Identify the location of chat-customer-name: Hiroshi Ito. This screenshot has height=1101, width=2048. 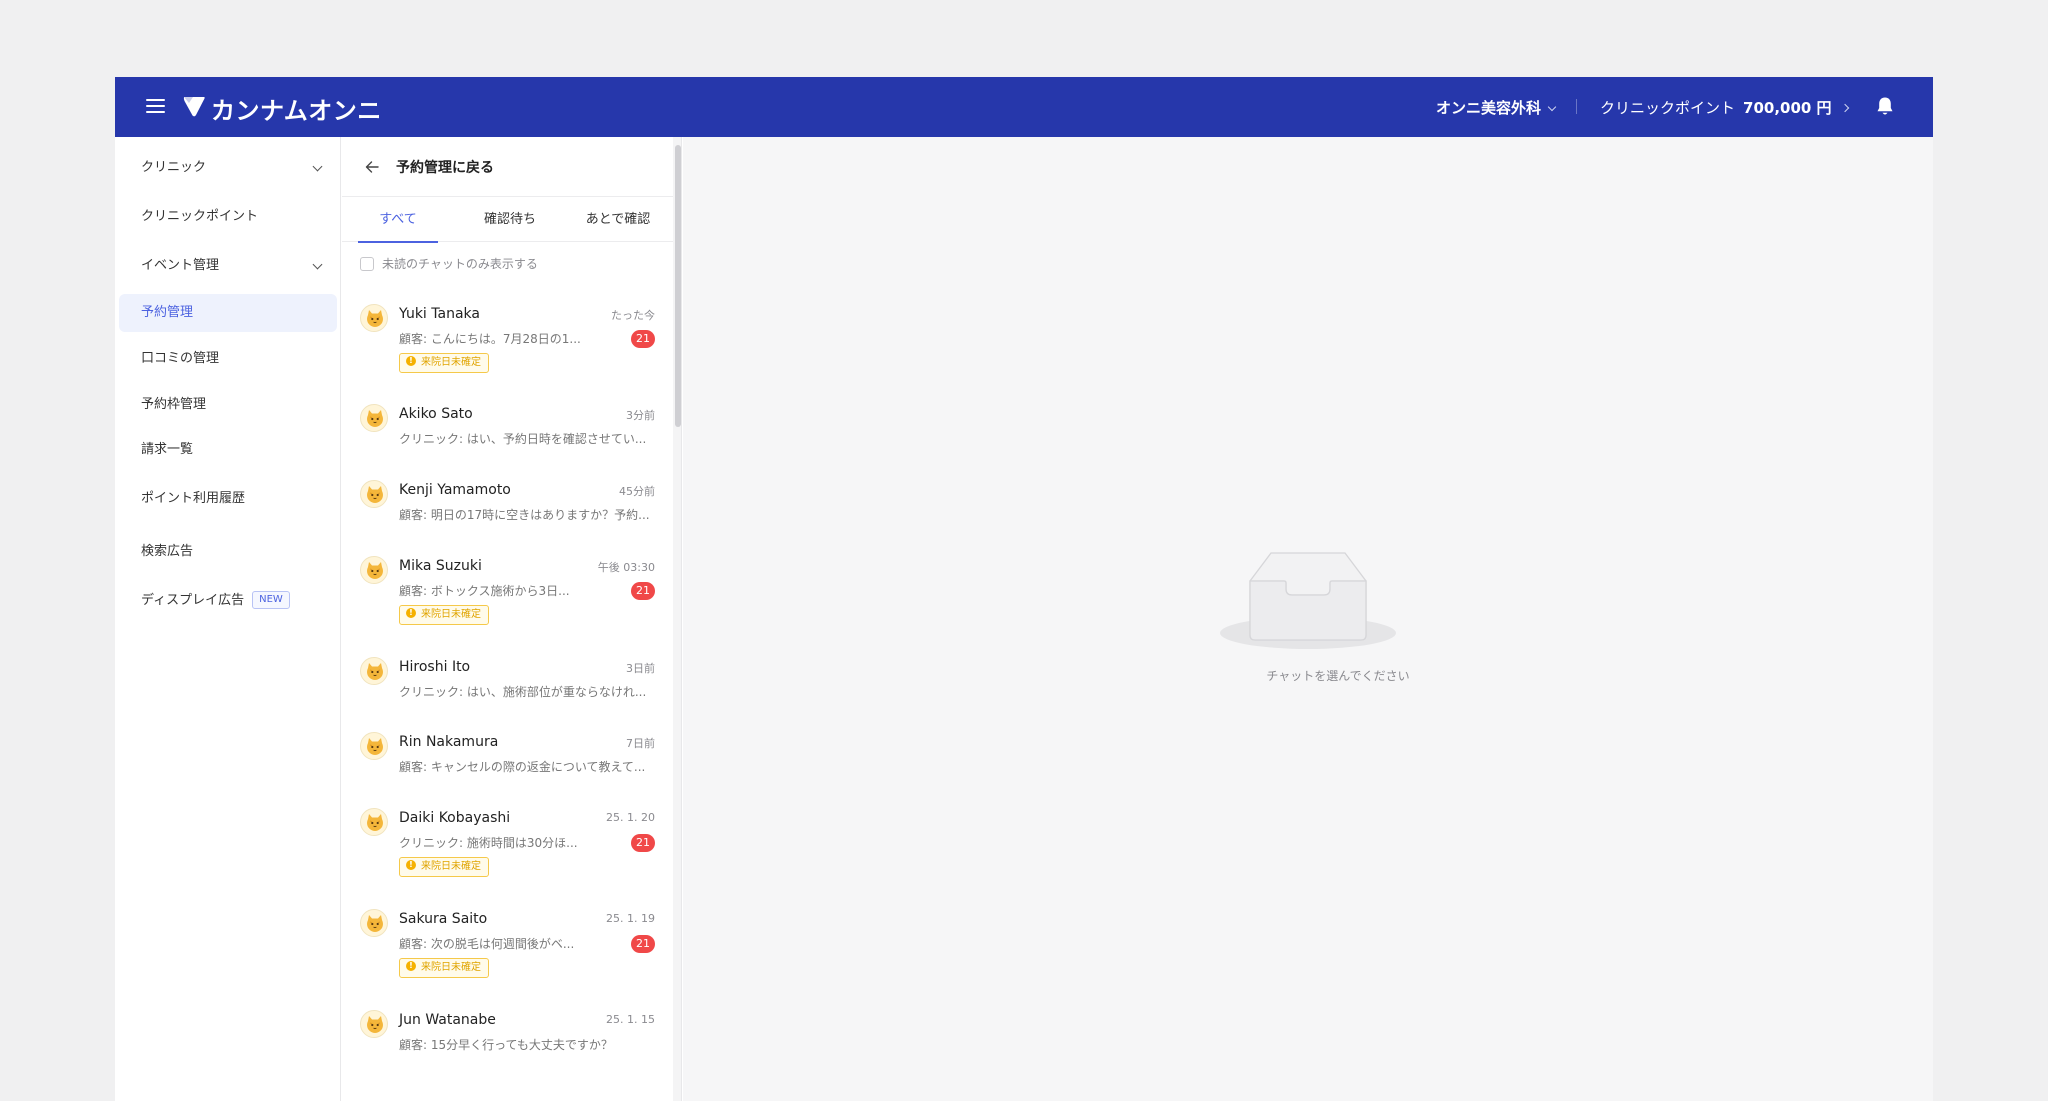
(435, 667).